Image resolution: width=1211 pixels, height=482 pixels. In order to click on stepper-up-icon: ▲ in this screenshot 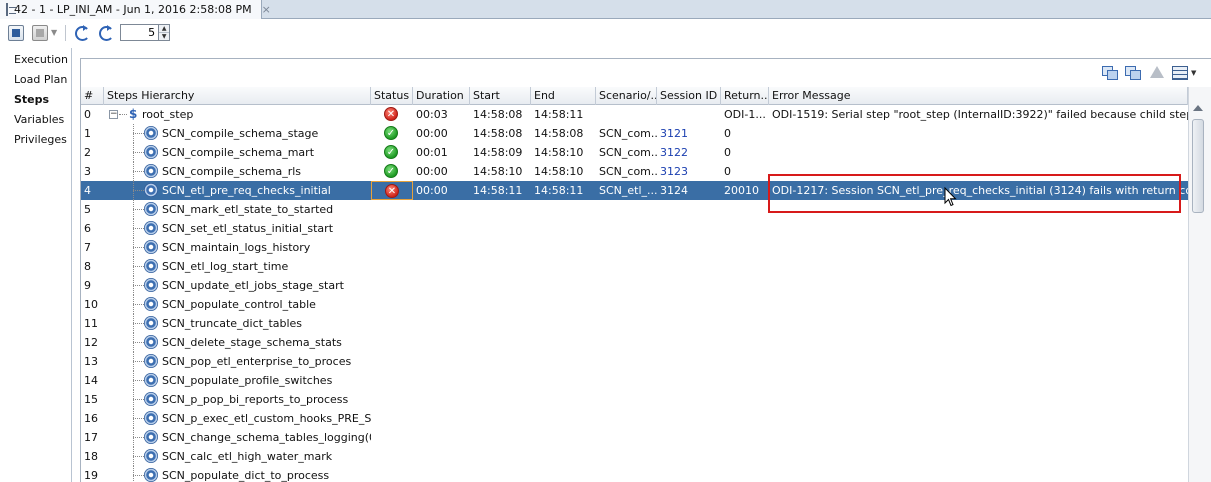, I will do `click(164, 29)`.